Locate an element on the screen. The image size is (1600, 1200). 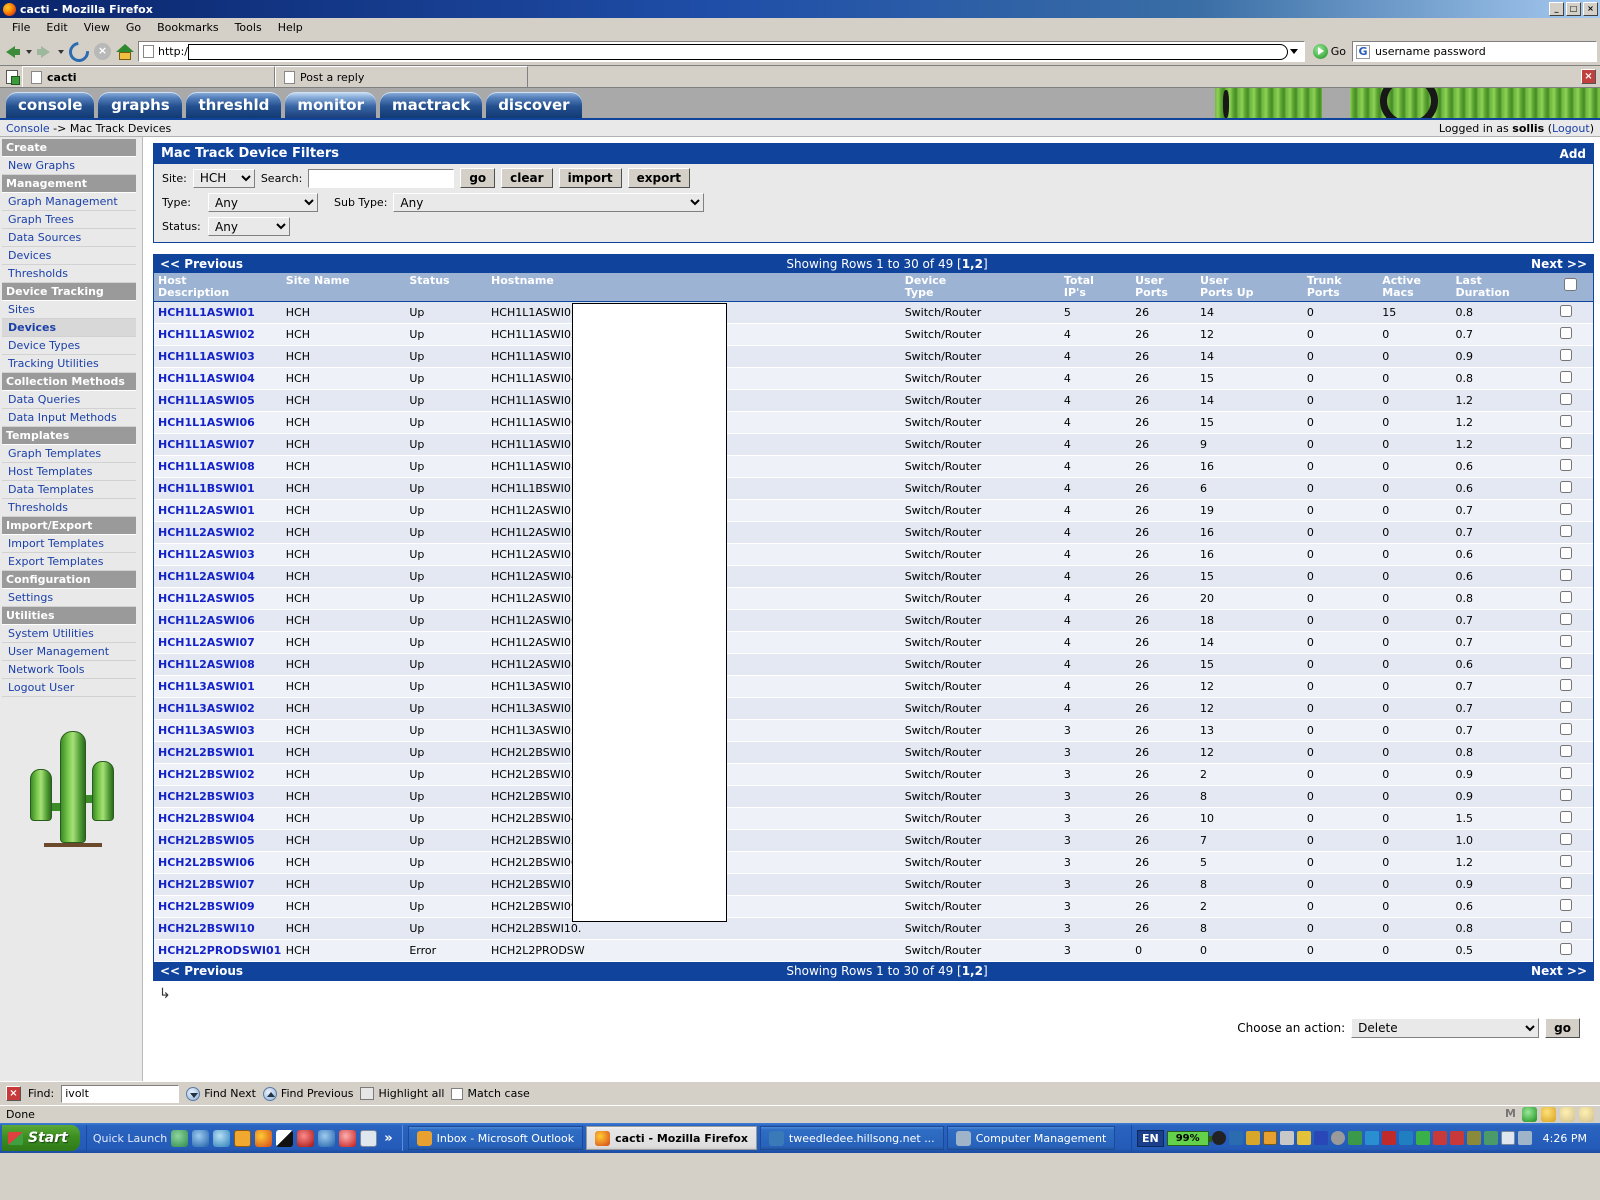
import-button: import is located at coordinates (590, 178).